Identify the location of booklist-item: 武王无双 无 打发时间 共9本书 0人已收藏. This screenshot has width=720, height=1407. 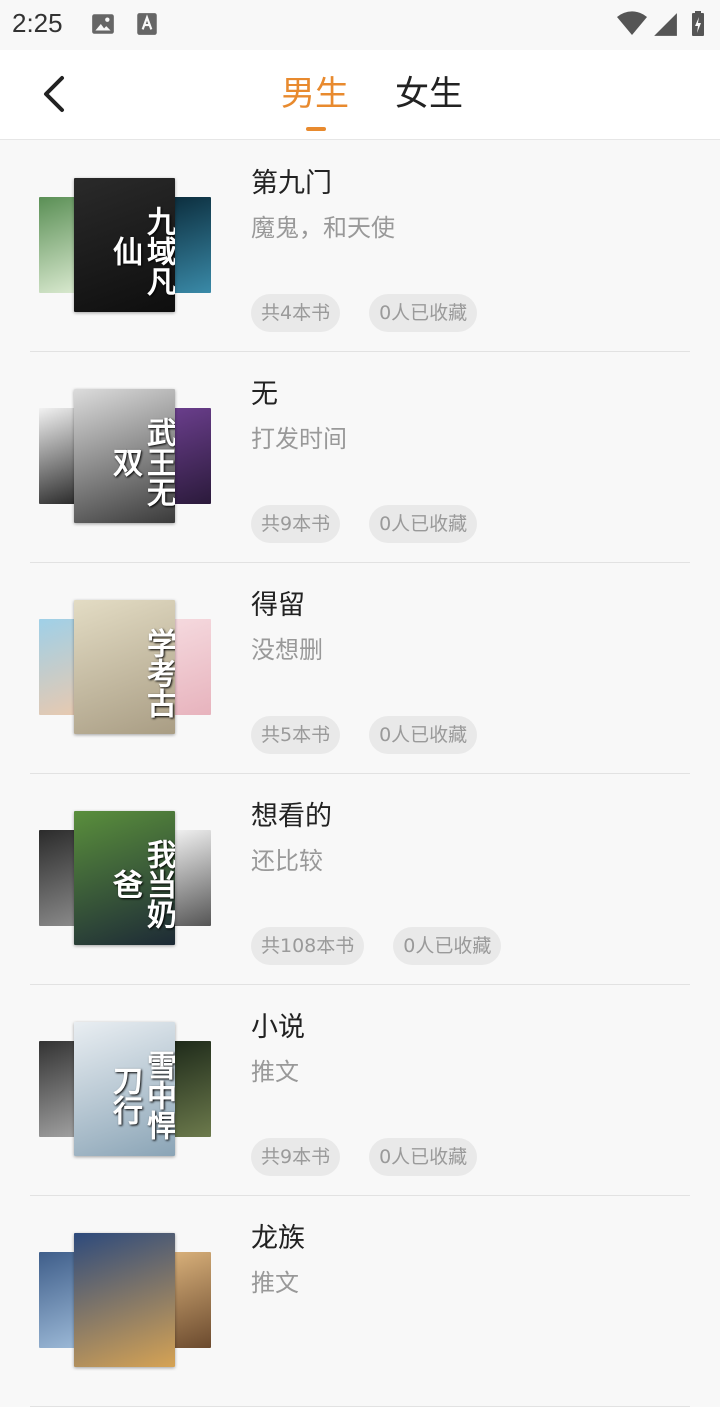
(360, 457).